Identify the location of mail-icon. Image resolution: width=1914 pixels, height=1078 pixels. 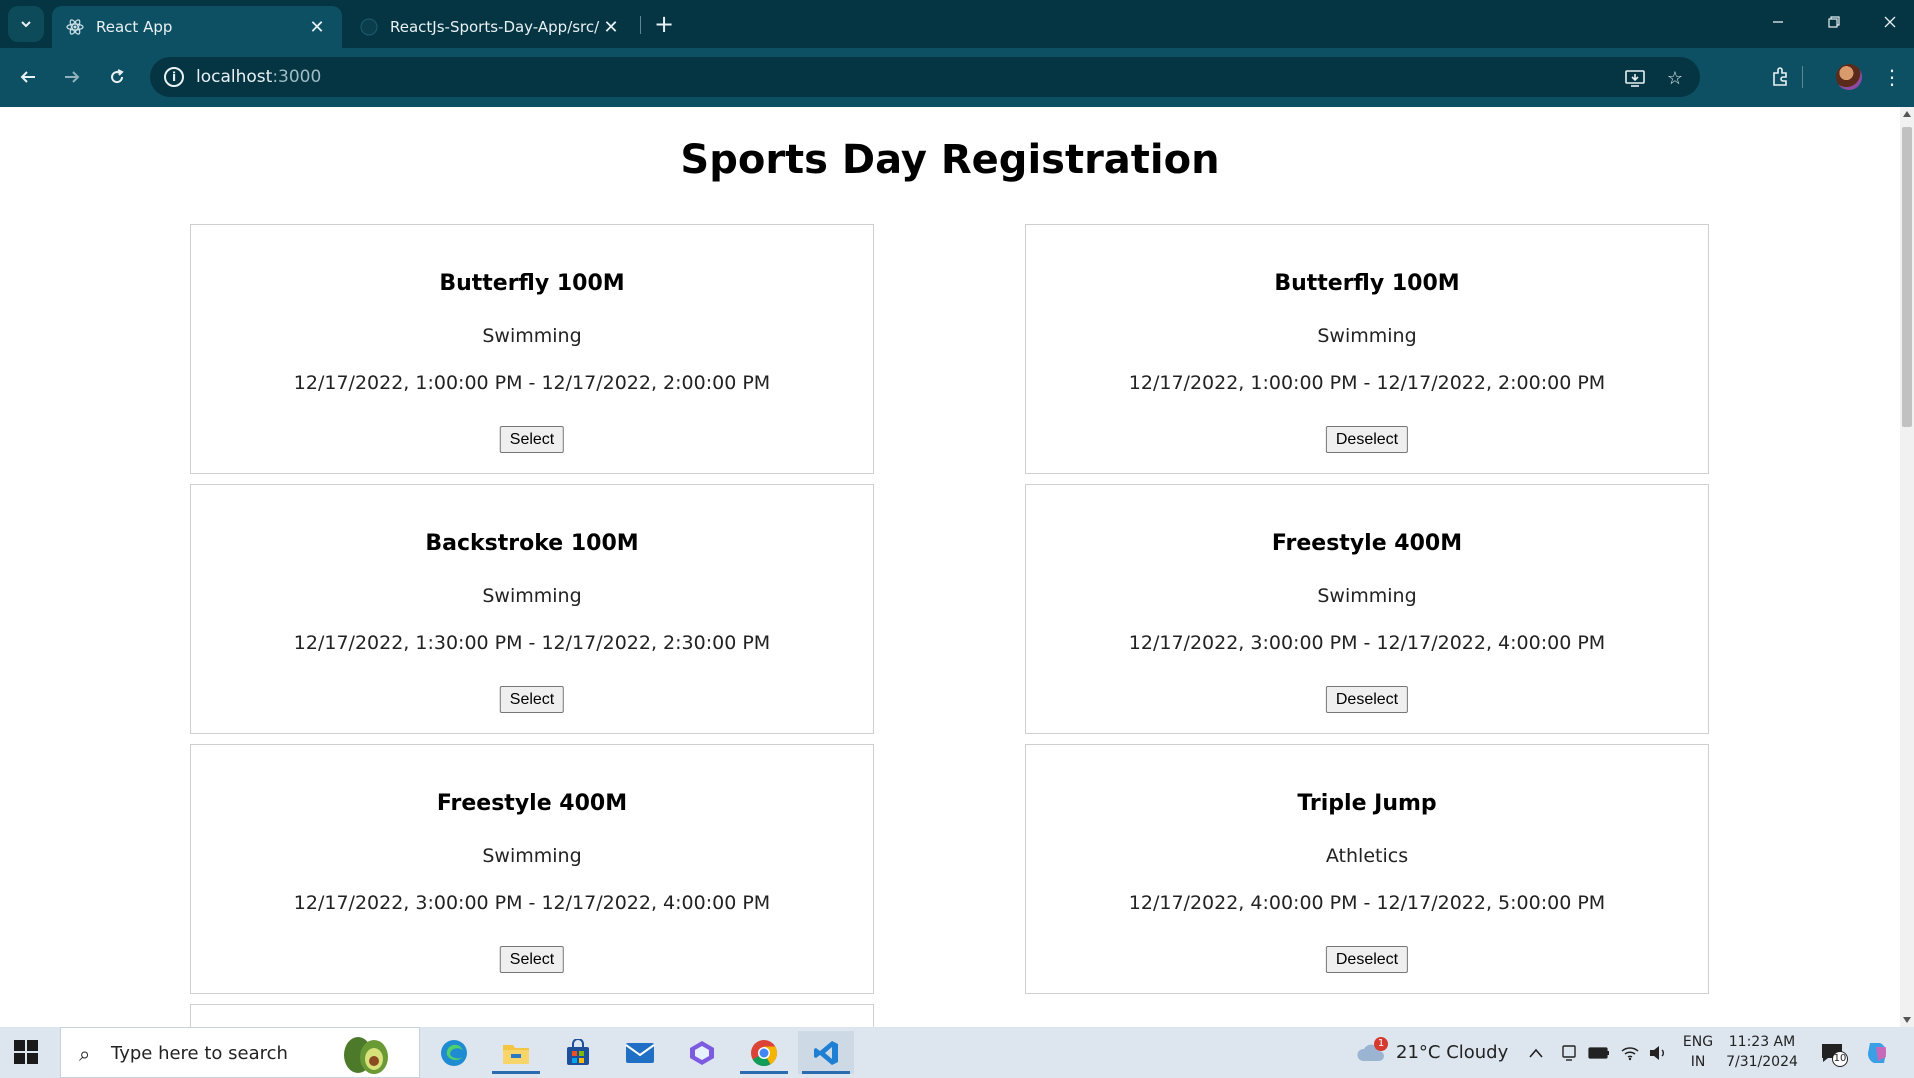
(640, 1052).